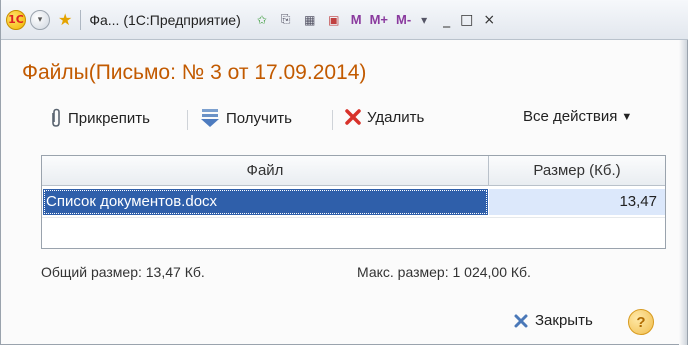 This screenshot has height=345, width=688. Describe the element at coordinates (564, 320) in the screenshot. I see `close-label: Закрыть` at that location.